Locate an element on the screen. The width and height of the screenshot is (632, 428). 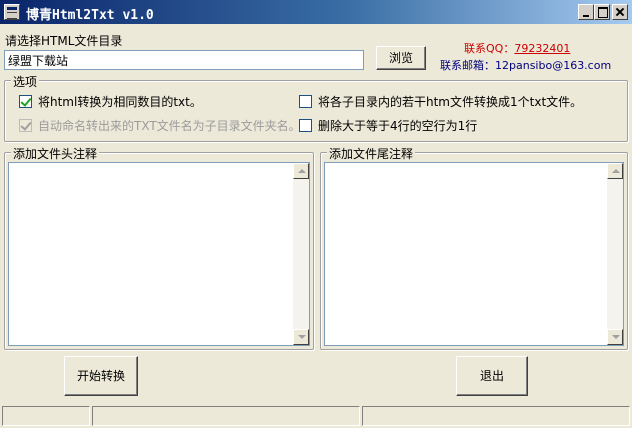
option-auto-name: 自动命名转出来的TXT文件名为子目录文件夹名。 is located at coordinates (160, 125).